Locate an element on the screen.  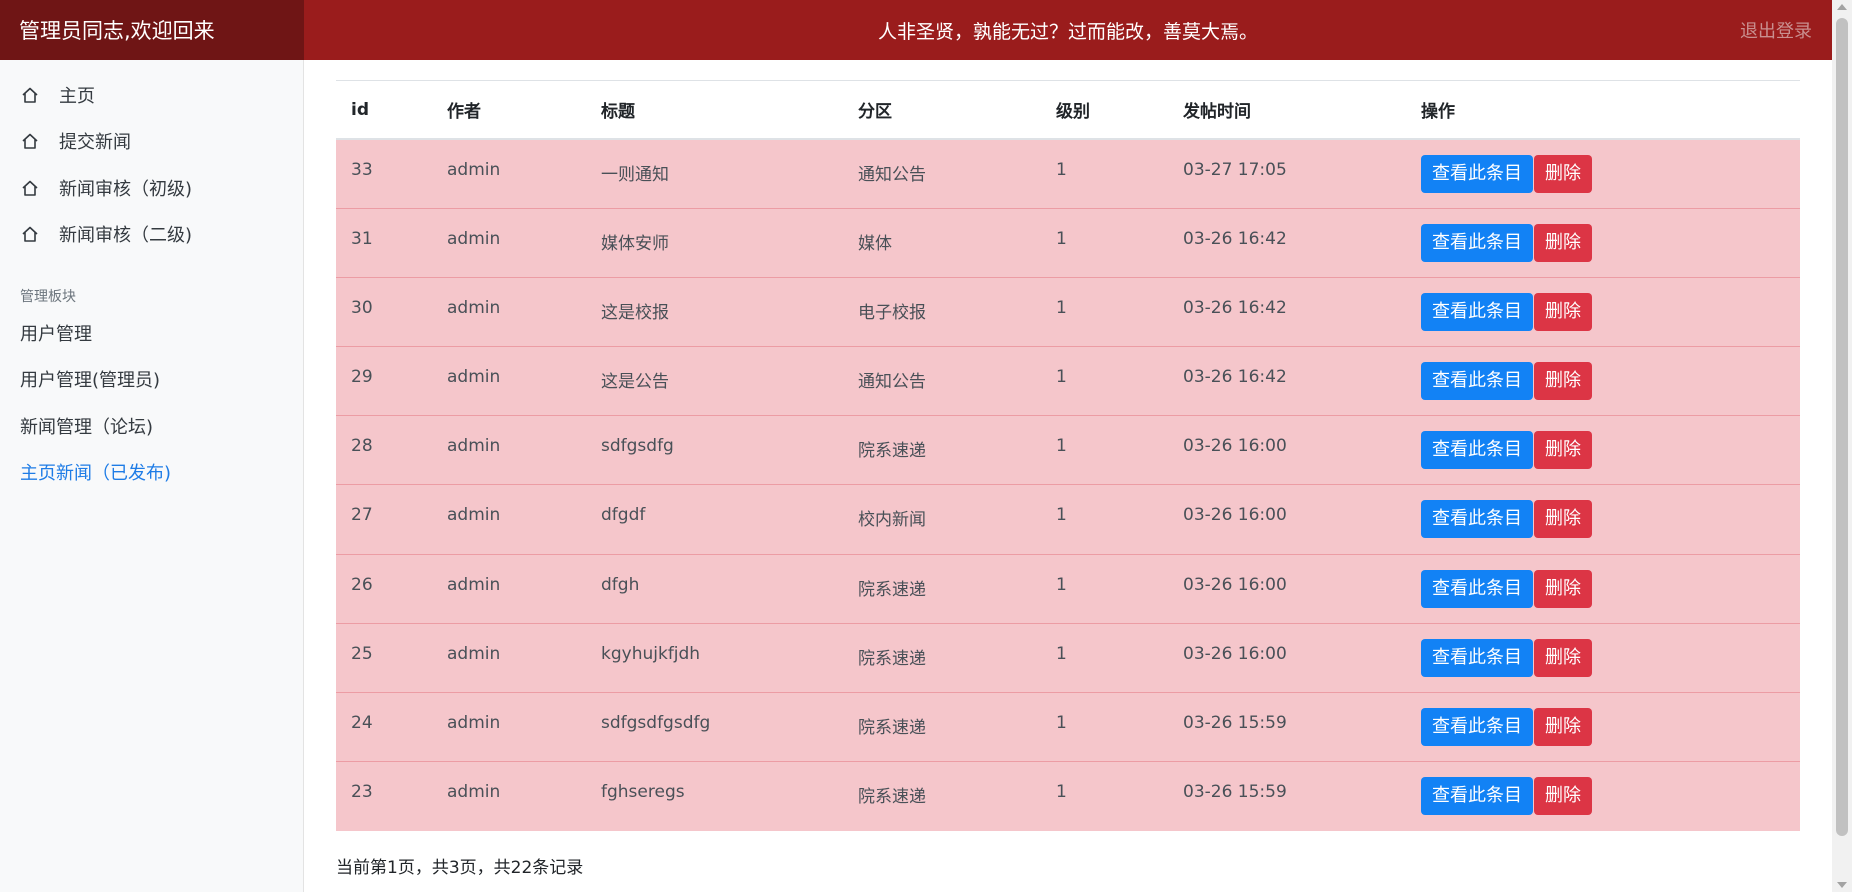
pagination-info: 当前第1页，共3页，共22条记录 is located at coordinates (460, 868).